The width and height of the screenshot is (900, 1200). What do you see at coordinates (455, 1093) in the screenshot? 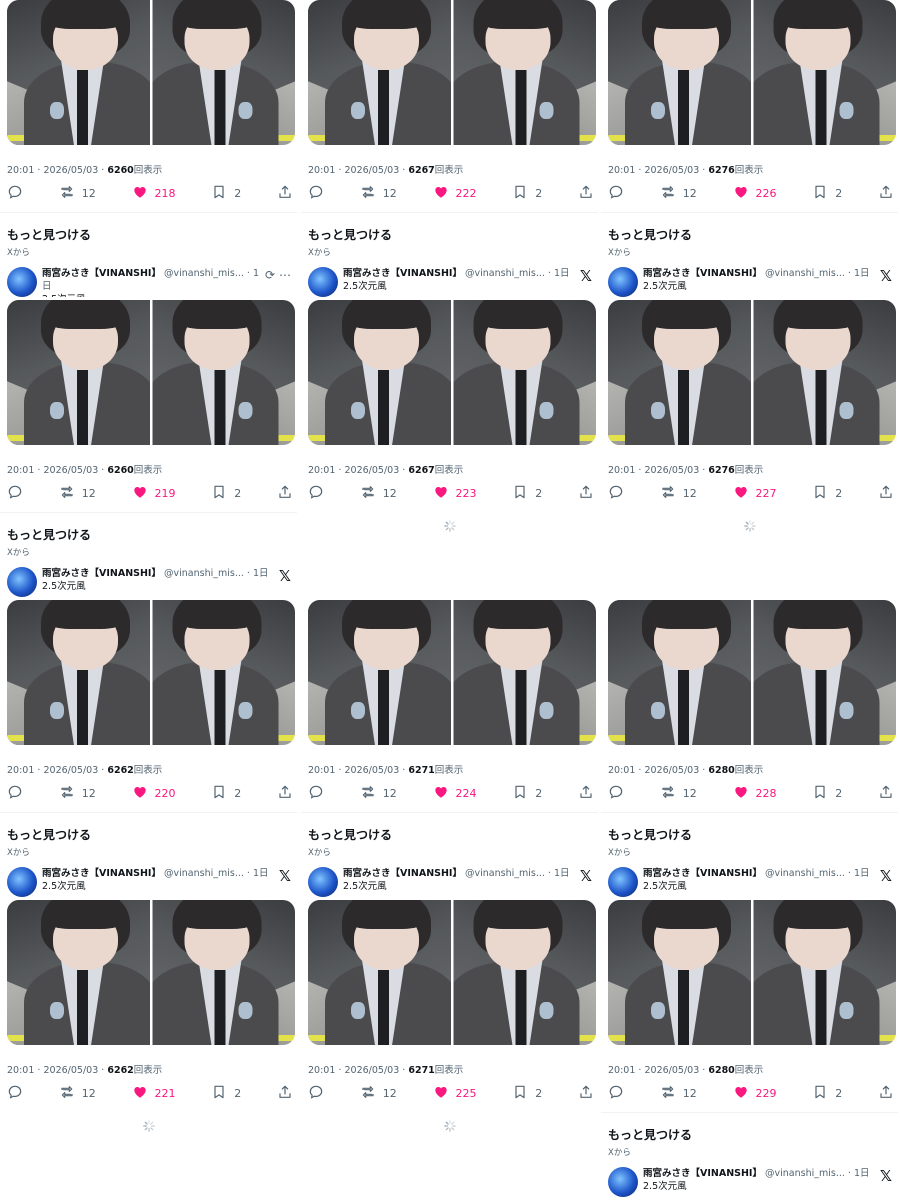
I see `like-button: 225` at bounding box center [455, 1093].